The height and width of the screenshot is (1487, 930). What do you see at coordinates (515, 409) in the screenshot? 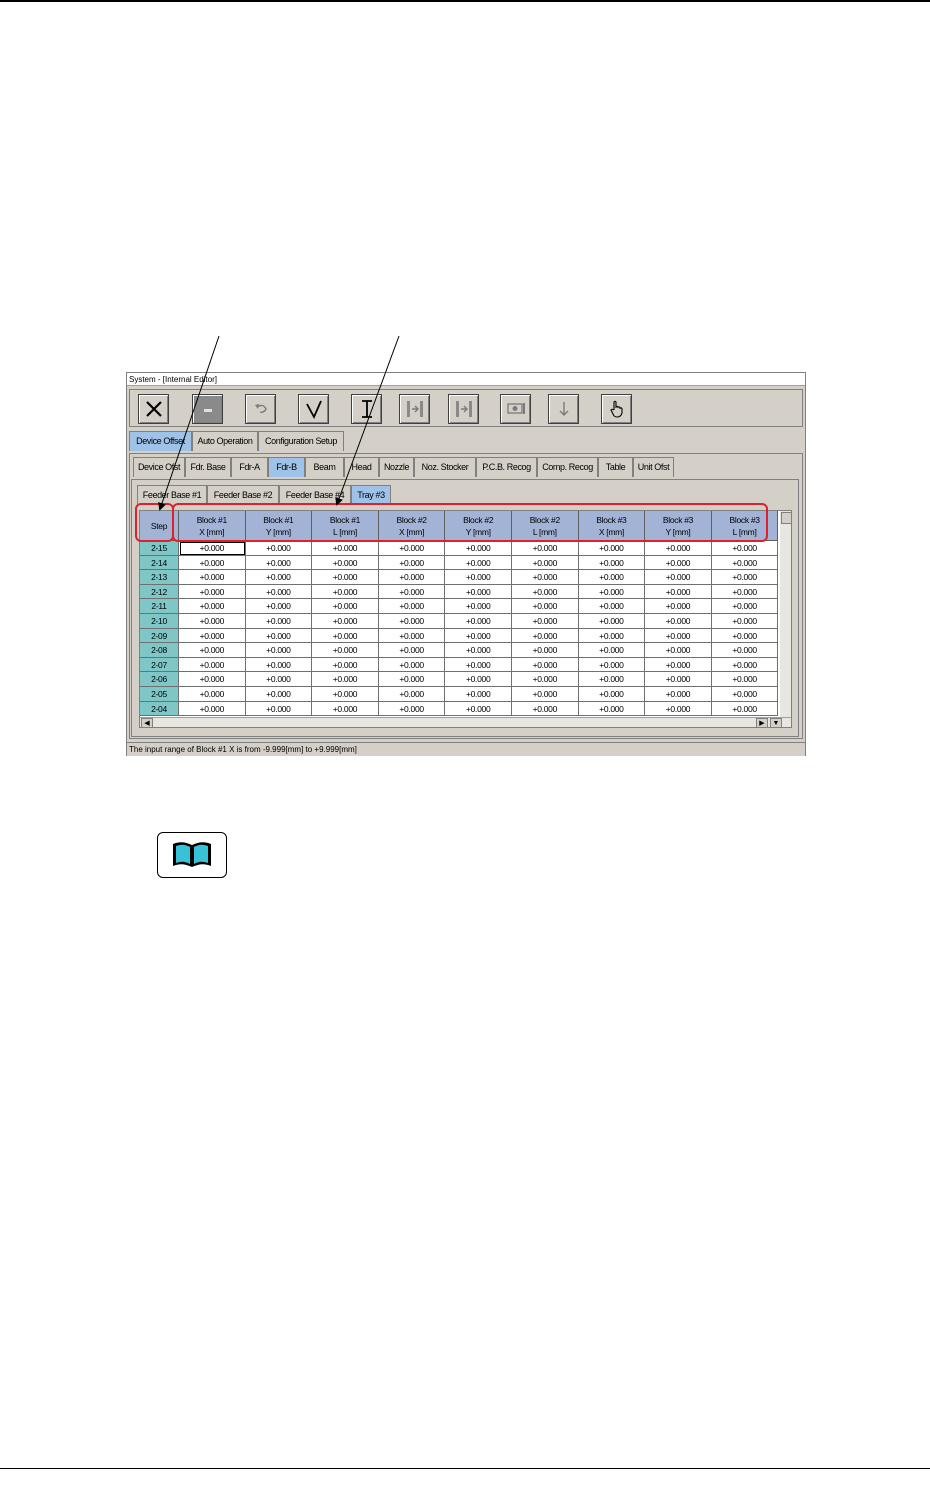
I see `device-button` at bounding box center [515, 409].